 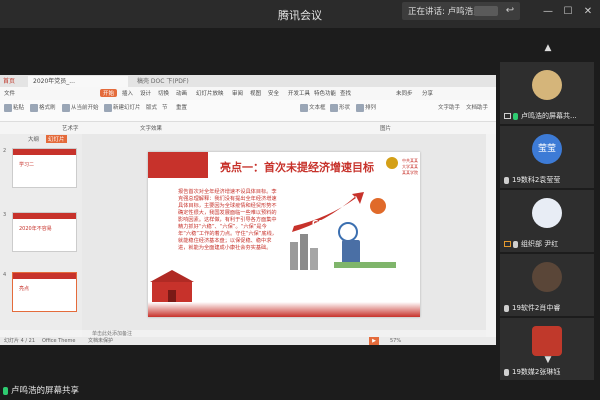 I want to click on tool-paste: 粘贴, so click(x=14, y=107).